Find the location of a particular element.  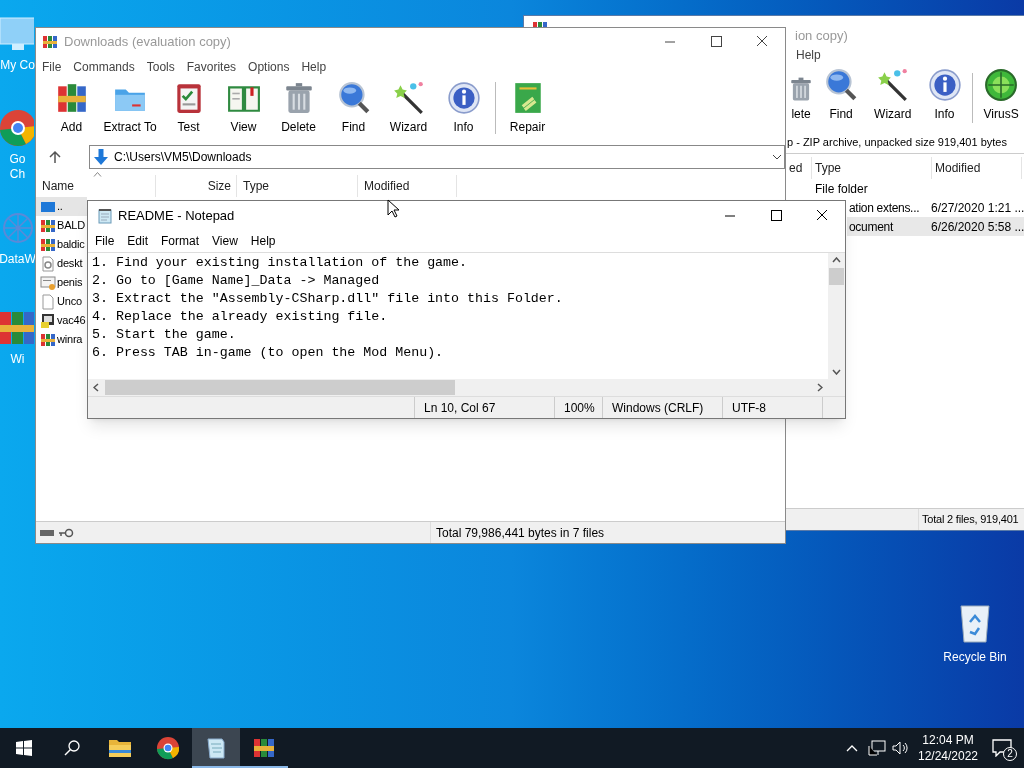

notification-badge: 2 is located at coordinates (1010, 754).